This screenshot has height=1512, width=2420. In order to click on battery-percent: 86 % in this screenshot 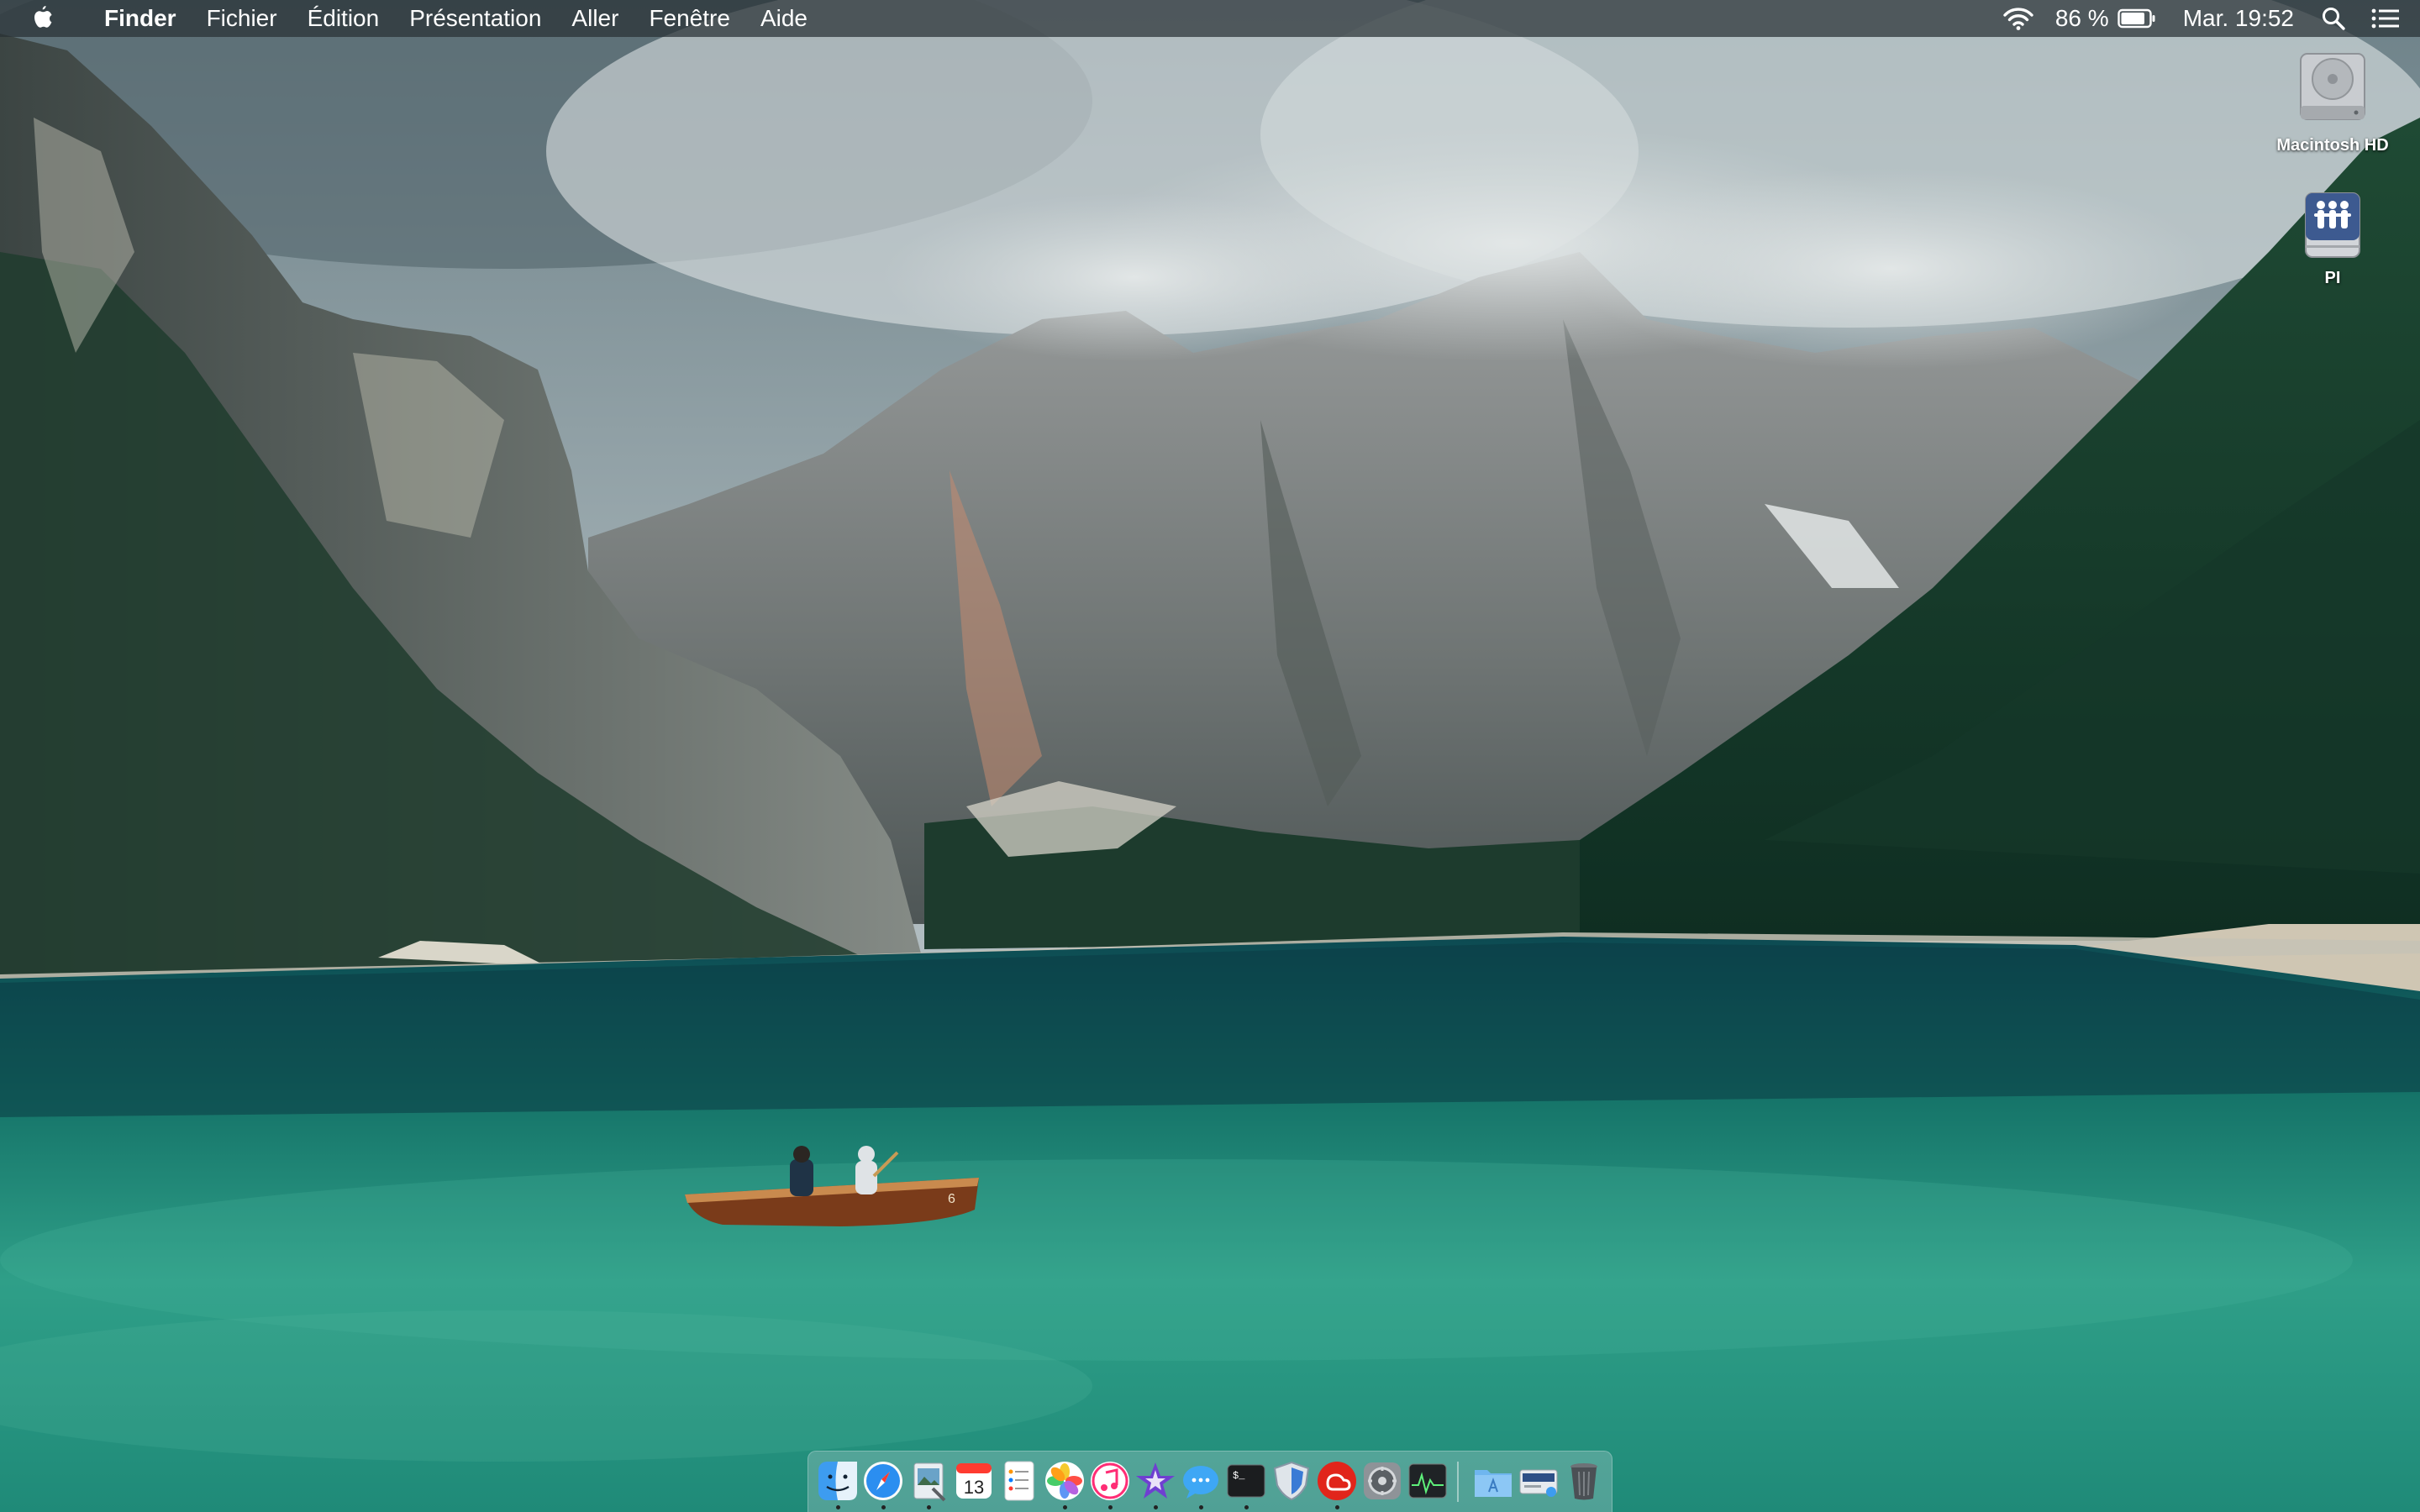, I will do `click(2082, 18)`.